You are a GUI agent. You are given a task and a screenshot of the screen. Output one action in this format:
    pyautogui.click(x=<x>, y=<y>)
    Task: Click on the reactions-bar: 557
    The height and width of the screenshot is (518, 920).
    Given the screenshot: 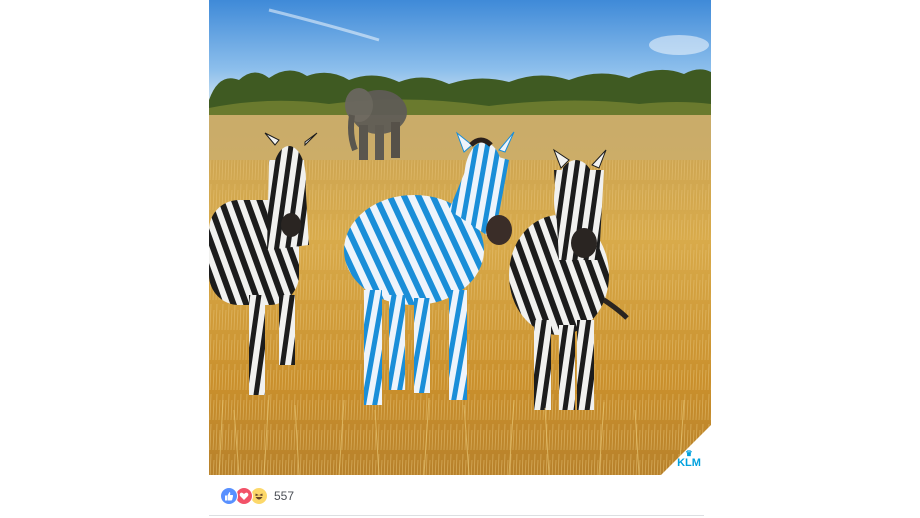 What is the action you would take?
    pyautogui.click(x=460, y=496)
    